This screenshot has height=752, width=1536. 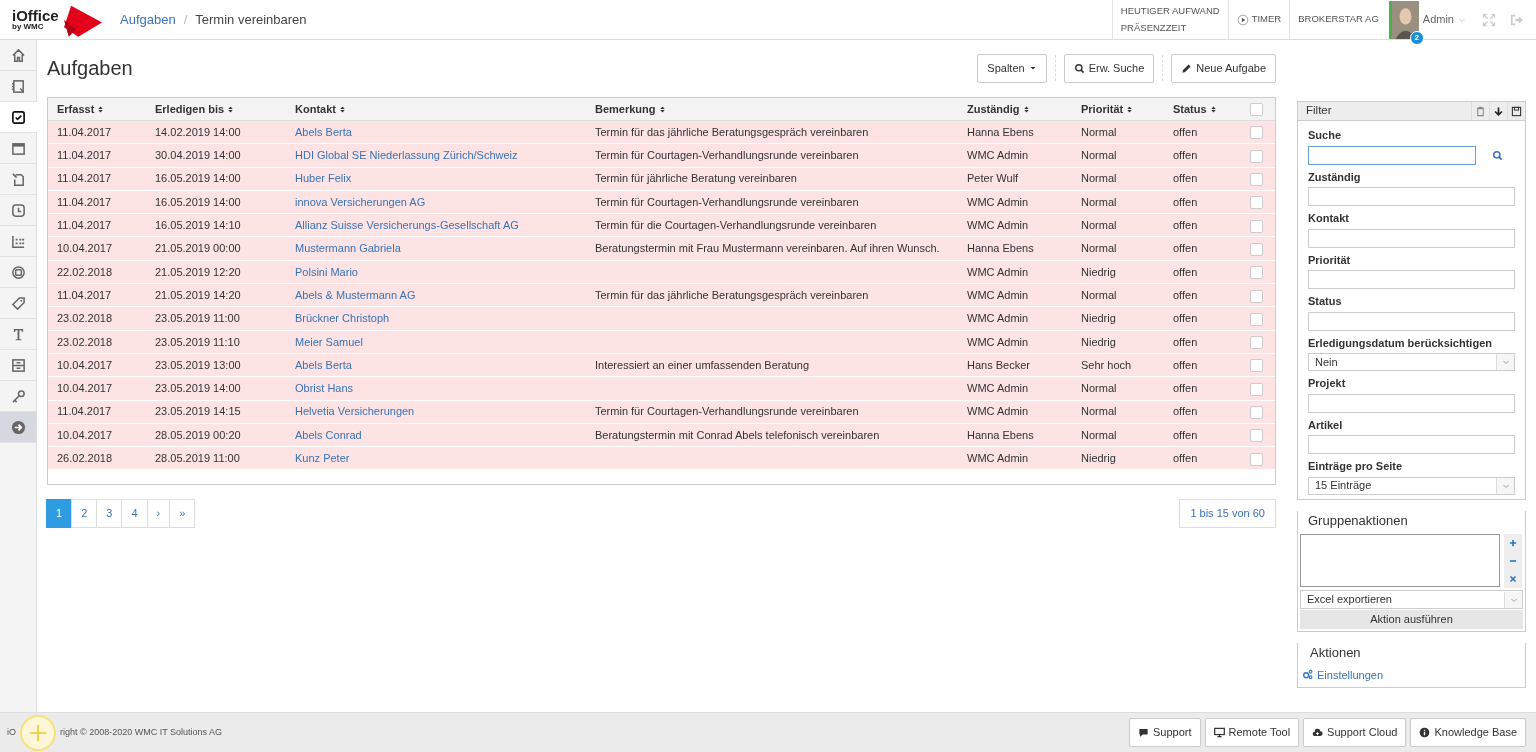 I want to click on user-menu: Admin, so click(x=1438, y=19).